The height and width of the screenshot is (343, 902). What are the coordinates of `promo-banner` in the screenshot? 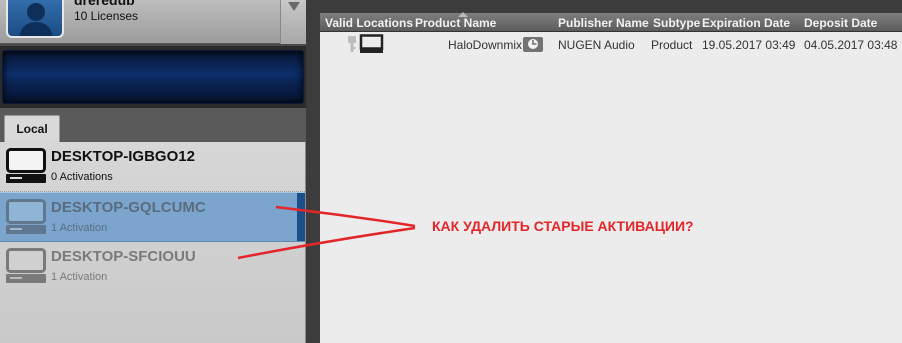 It's located at (153, 77).